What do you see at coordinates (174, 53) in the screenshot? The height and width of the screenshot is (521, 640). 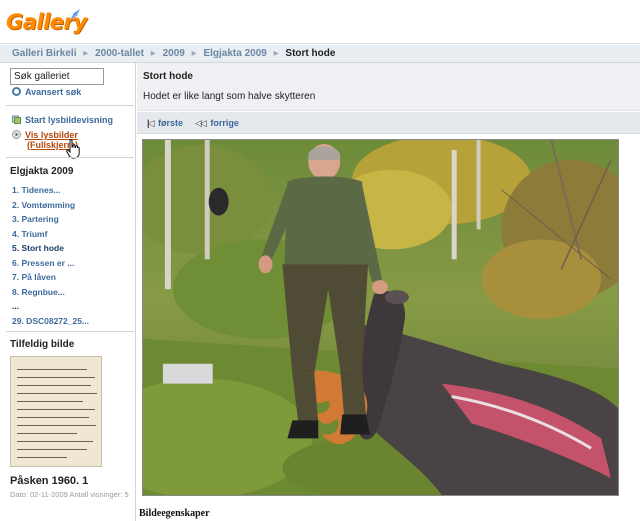 I see `breadcrumb-link: 2009` at bounding box center [174, 53].